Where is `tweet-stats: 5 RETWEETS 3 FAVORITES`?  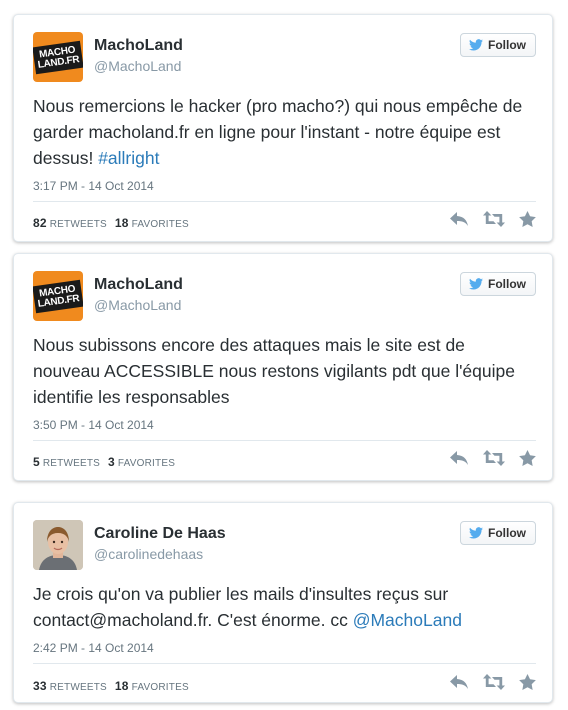
tweet-stats: 5 RETWEETS 3 FAVORITES is located at coordinates (104, 462).